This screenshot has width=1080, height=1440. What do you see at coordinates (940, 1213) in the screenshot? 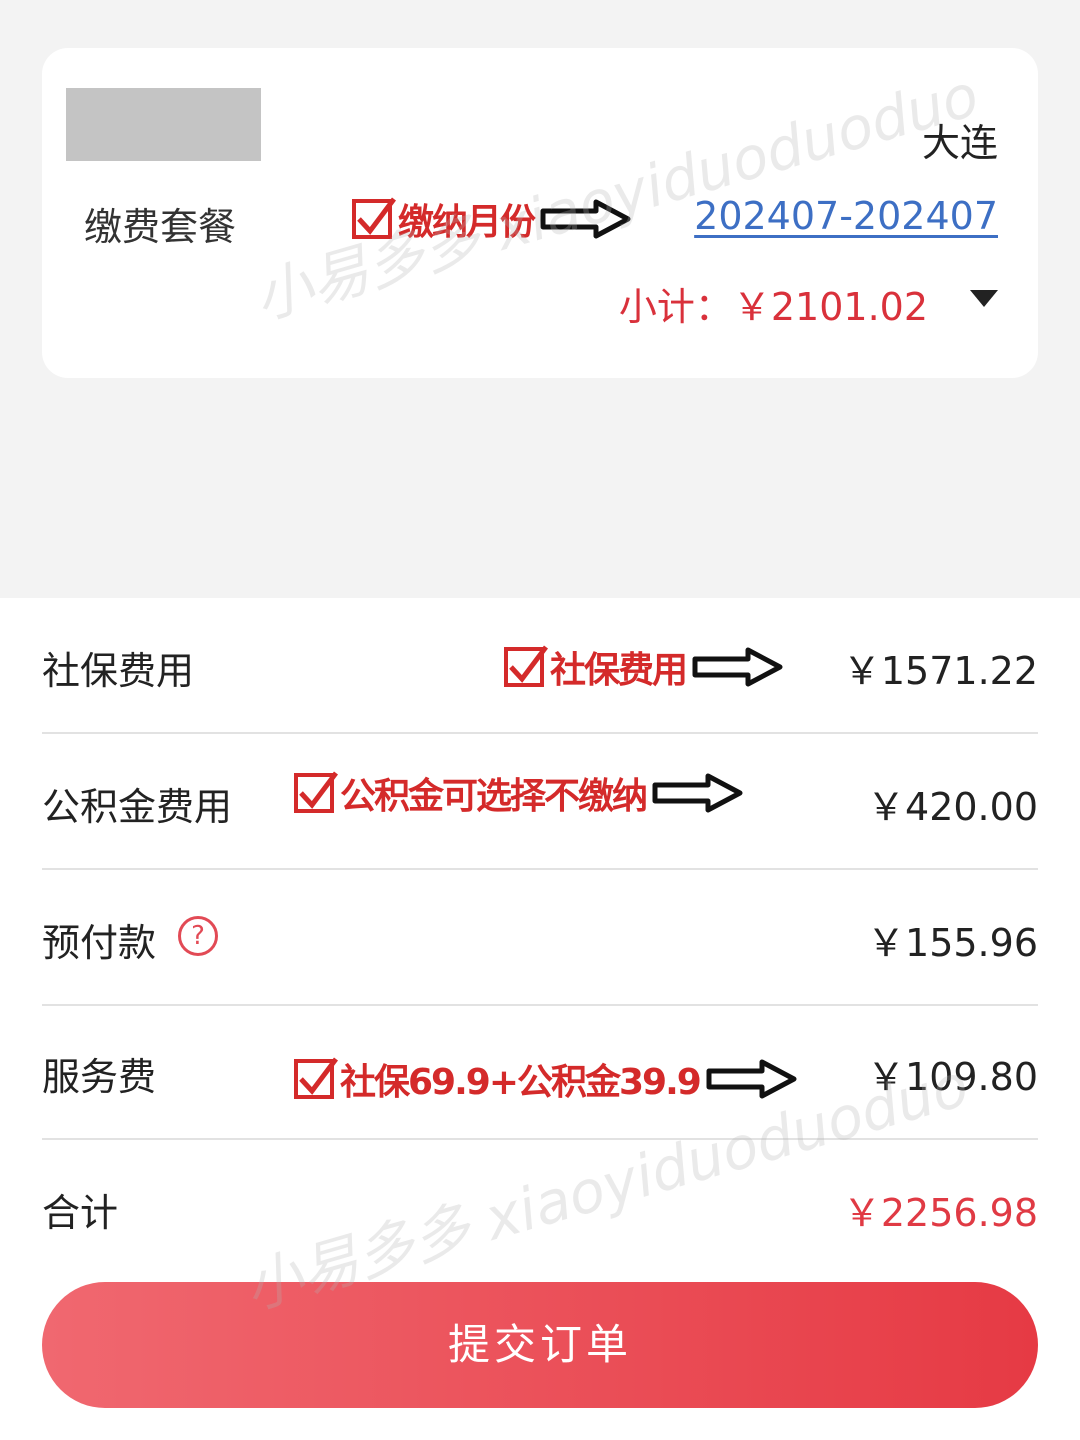
I see `total-value: ￥2256.98` at bounding box center [940, 1213].